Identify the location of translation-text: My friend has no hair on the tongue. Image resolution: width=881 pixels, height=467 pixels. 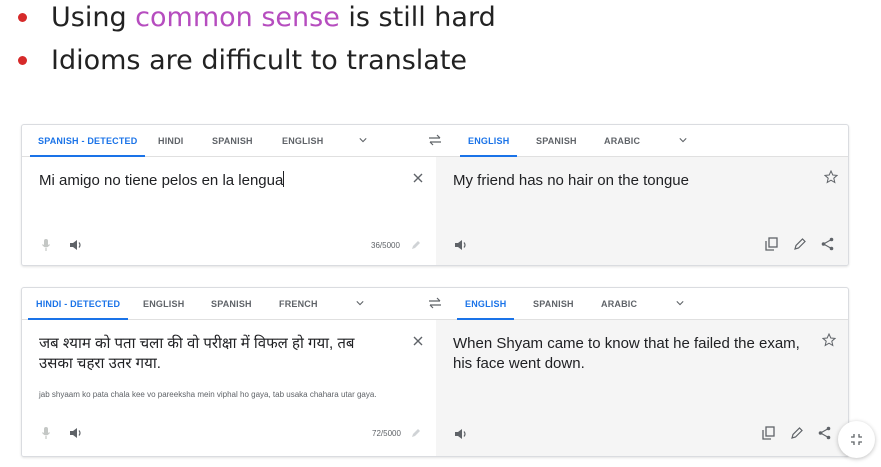
(571, 180).